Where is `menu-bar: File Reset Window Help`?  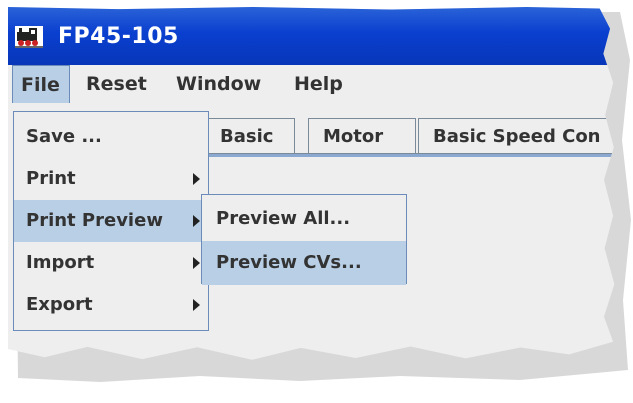
menu-bar: File Reset Window Help is located at coordinates (311, 84).